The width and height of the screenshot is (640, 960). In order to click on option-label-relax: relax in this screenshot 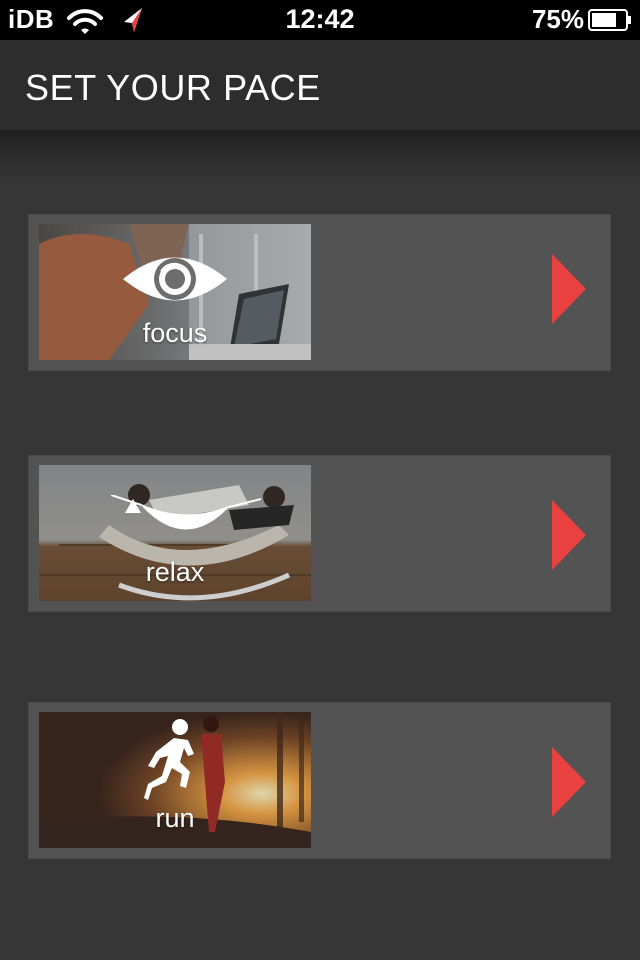, I will do `click(175, 572)`.